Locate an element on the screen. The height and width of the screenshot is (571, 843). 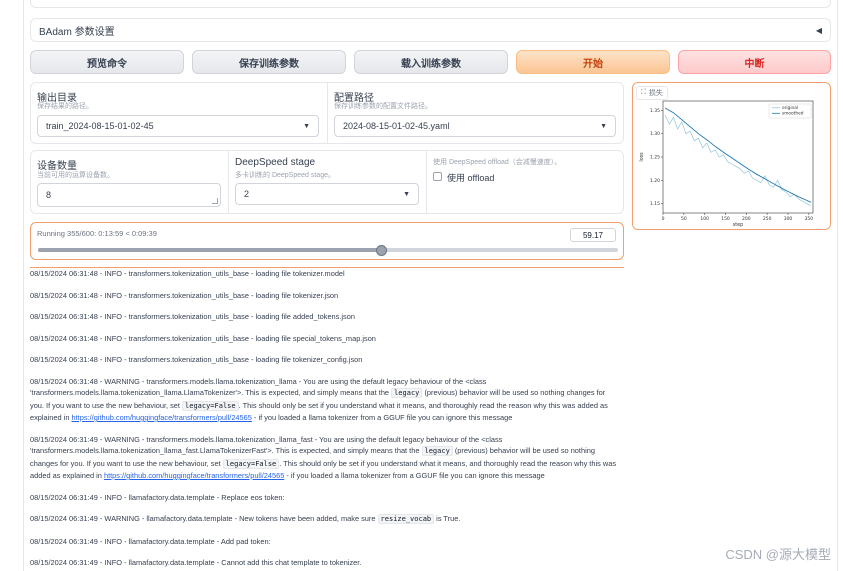
save-args-button: 保存训练参数 is located at coordinates (269, 62).